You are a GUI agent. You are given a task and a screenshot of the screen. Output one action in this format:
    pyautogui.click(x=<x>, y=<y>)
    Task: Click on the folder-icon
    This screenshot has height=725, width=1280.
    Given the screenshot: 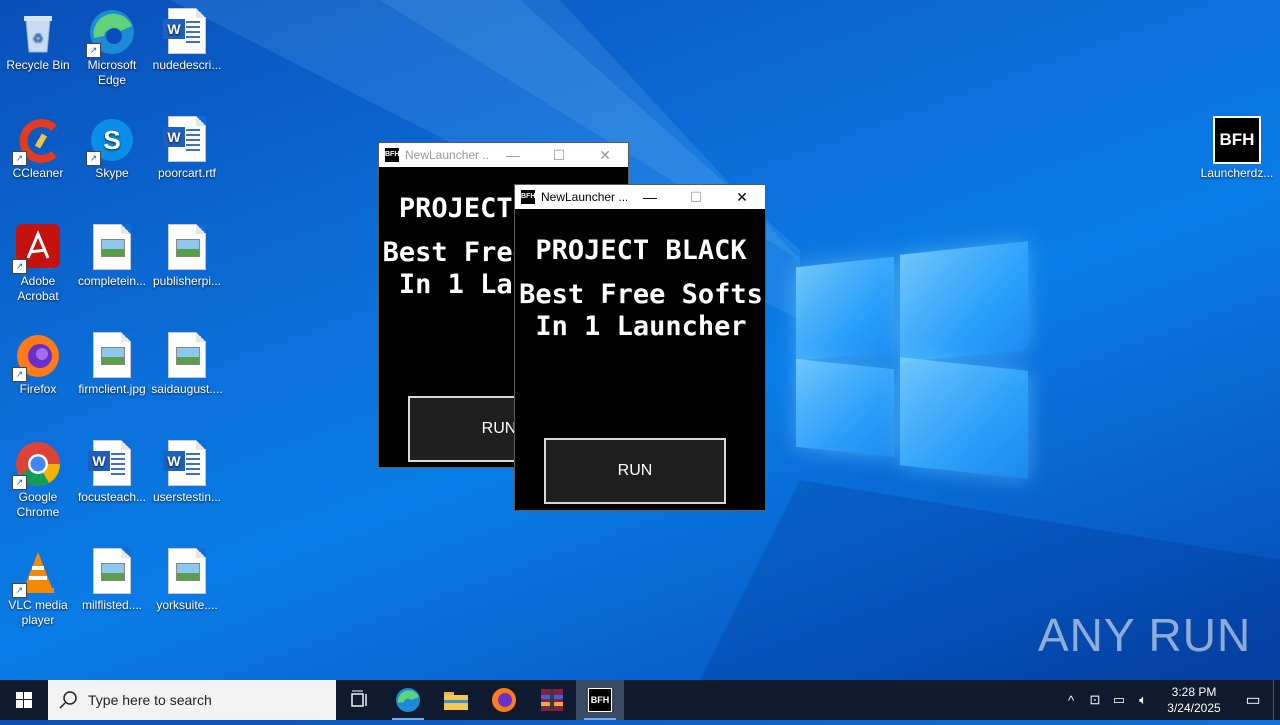 What is the action you would take?
    pyautogui.click(x=456, y=701)
    